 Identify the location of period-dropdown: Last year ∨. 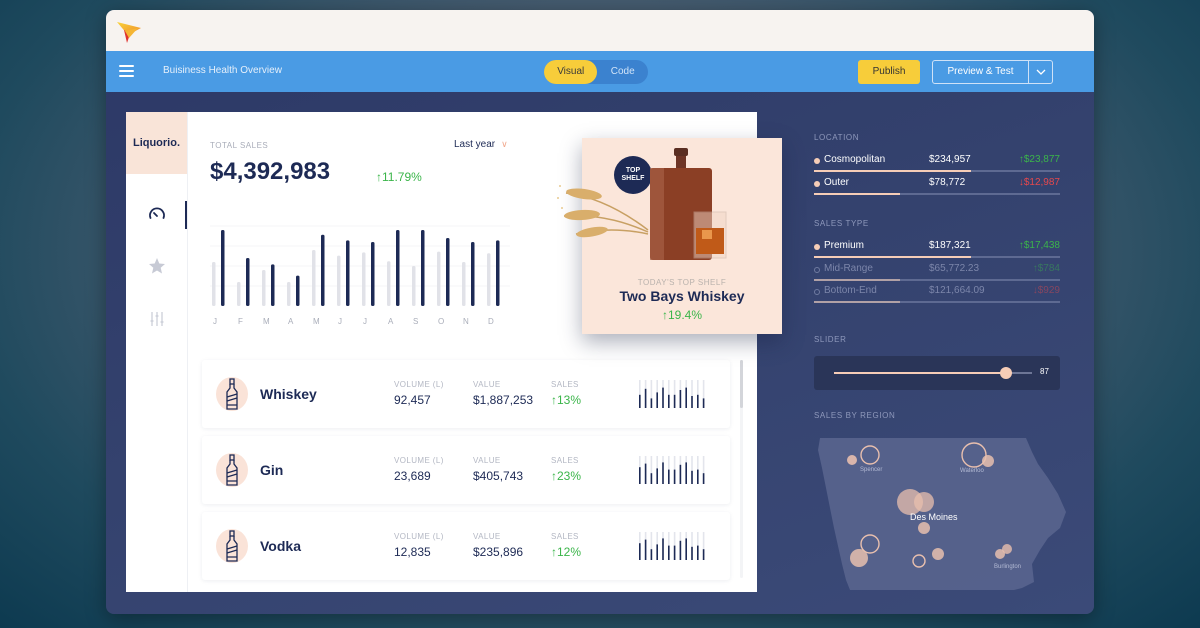
(481, 144).